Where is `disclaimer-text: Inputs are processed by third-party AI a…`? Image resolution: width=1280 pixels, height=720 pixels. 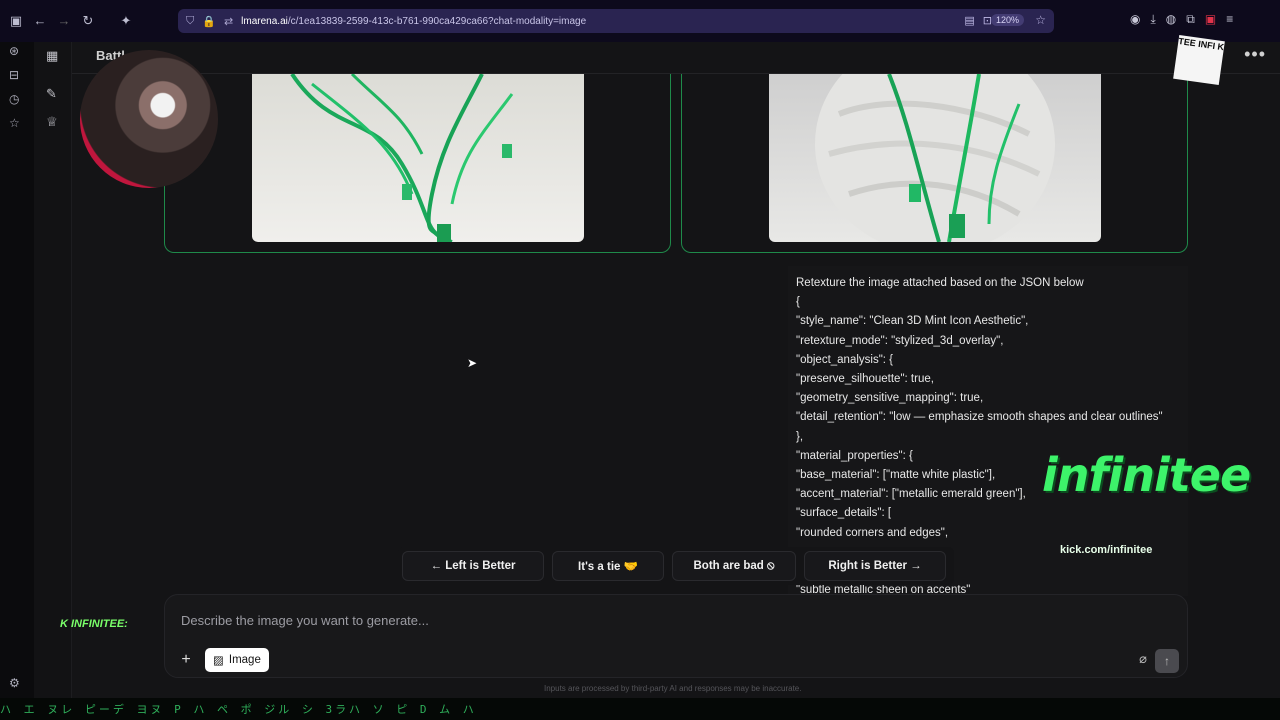
disclaimer-text: Inputs are processed by third-party AI a… is located at coordinates (673, 688).